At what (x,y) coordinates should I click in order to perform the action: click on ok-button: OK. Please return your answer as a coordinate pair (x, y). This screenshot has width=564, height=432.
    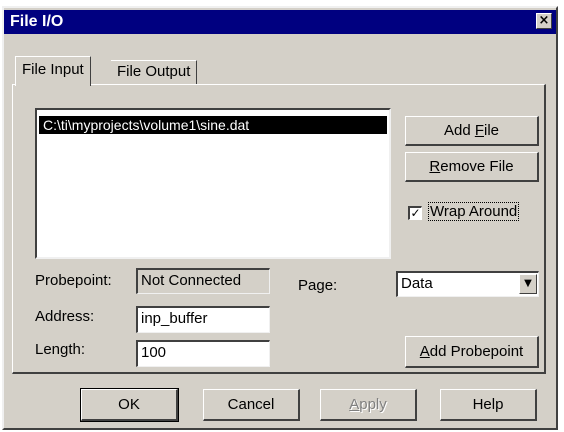
    Looking at the image, I should click on (129, 405).